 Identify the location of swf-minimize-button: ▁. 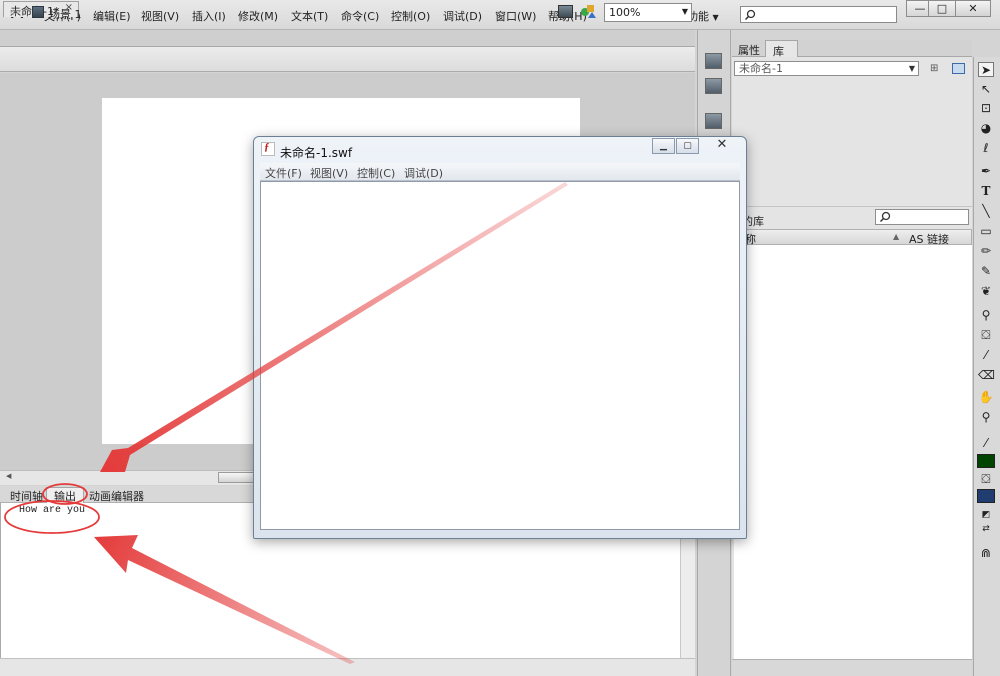
(663, 146).